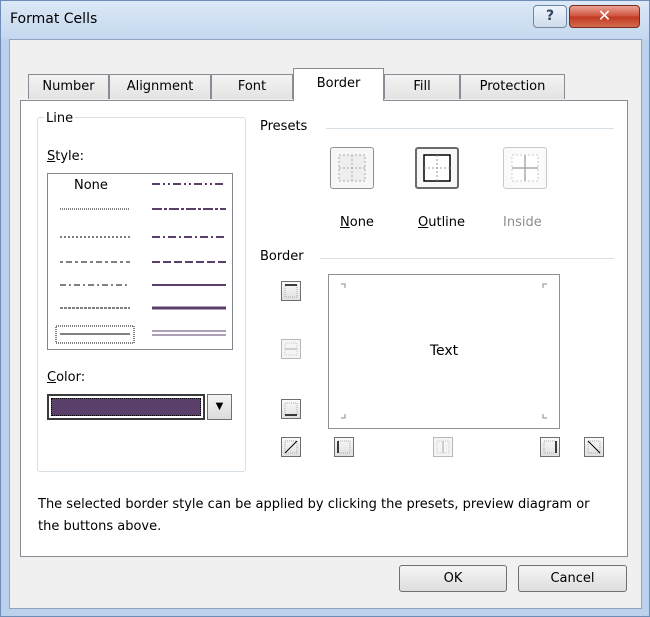 The height and width of the screenshot is (617, 650). What do you see at coordinates (467, 258) in the screenshot?
I see `border-separator` at bounding box center [467, 258].